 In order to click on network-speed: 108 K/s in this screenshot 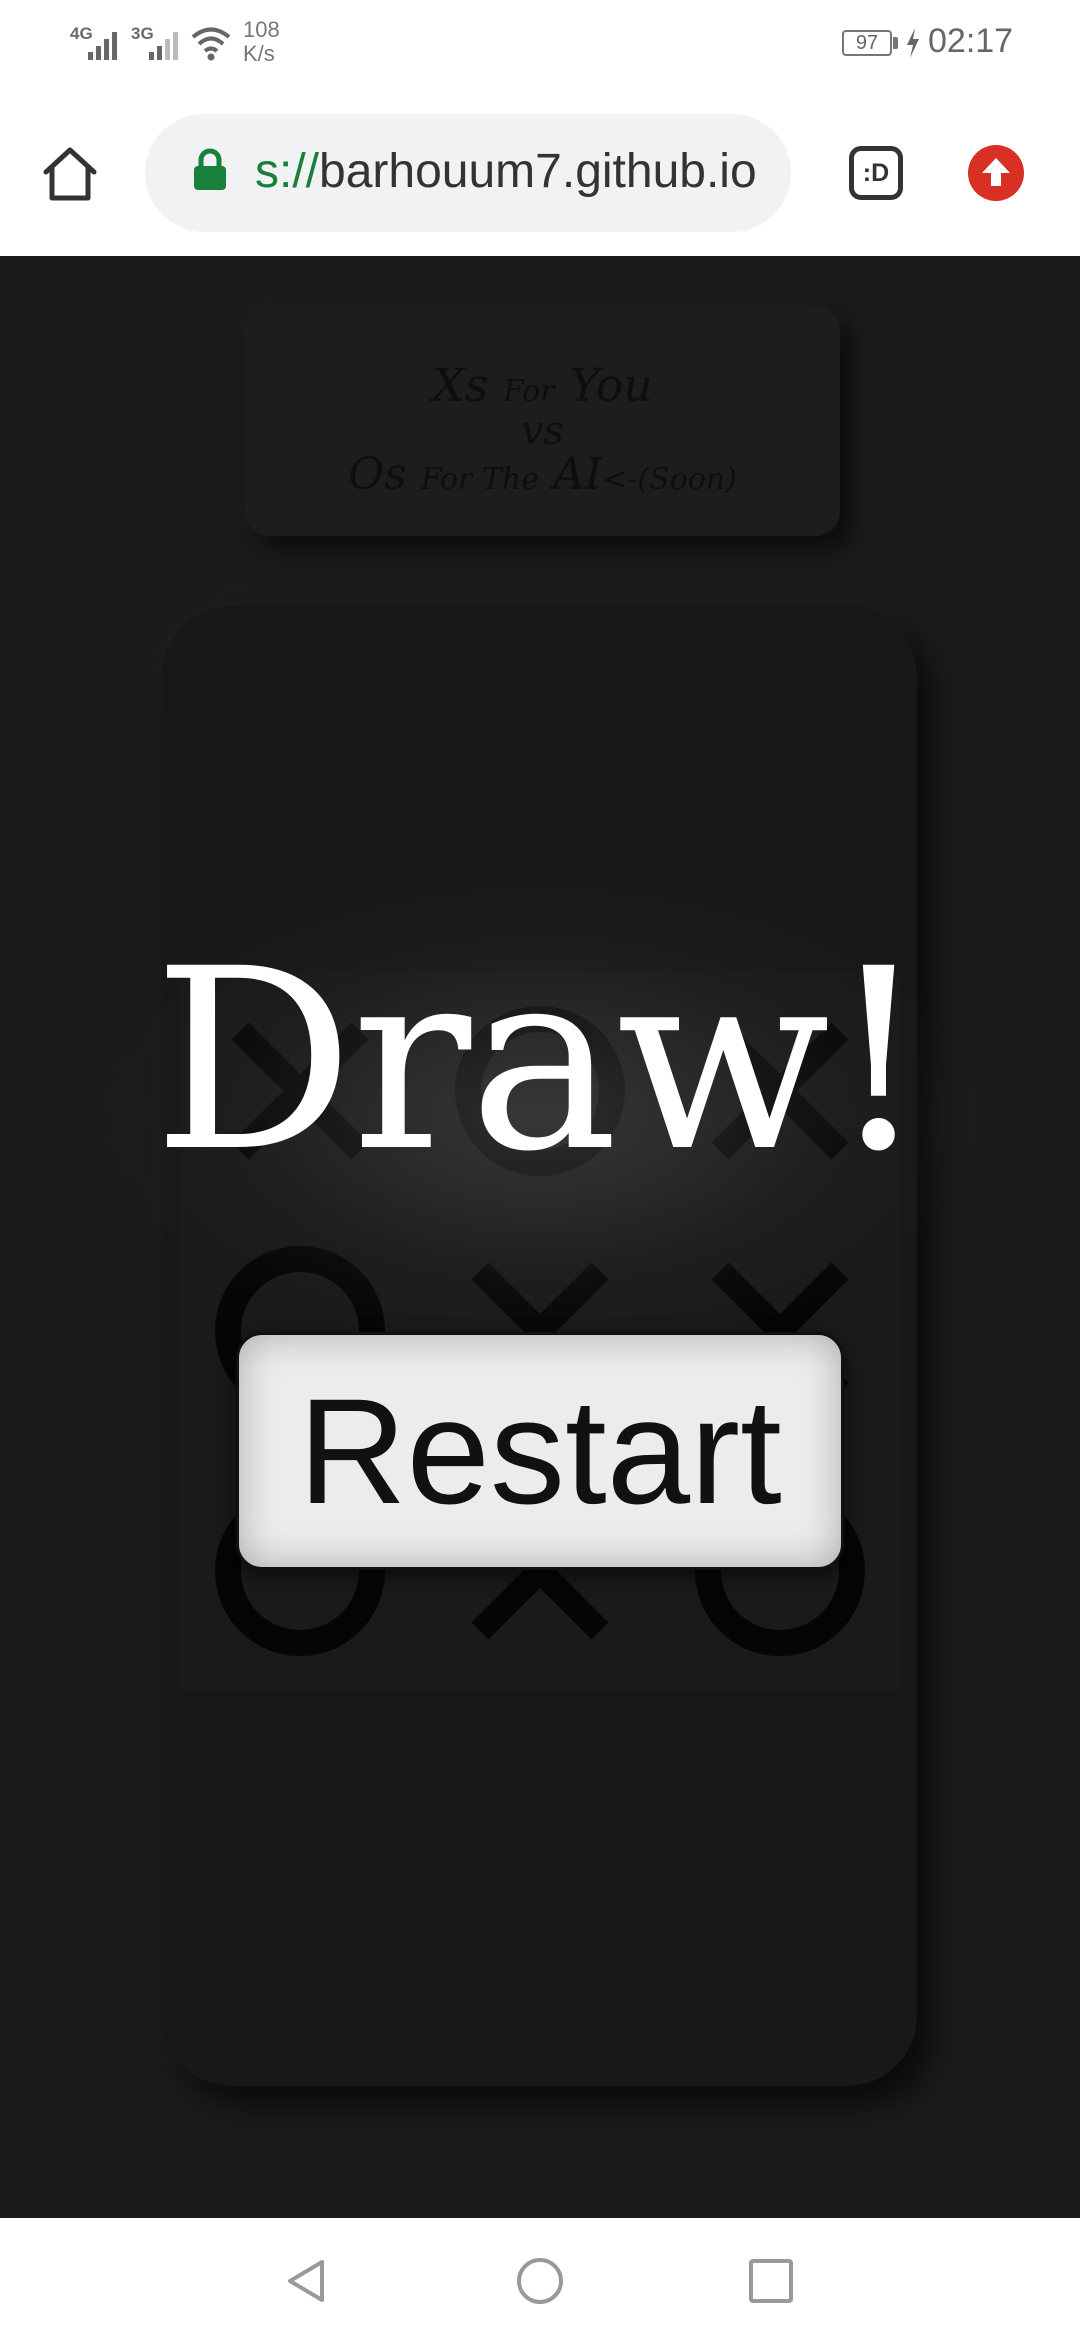, I will do `click(261, 42)`.